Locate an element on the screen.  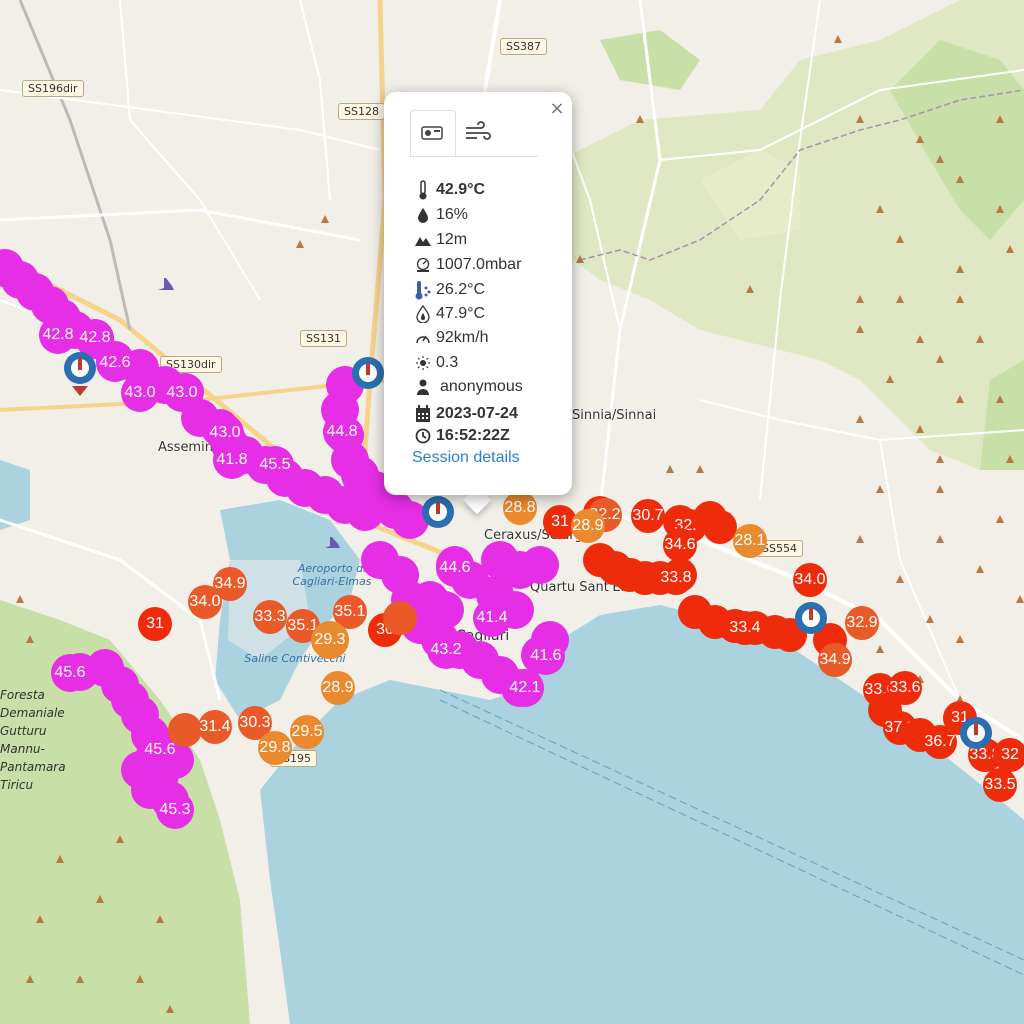
temperature-value: 42.9°C is located at coordinates (461, 189).